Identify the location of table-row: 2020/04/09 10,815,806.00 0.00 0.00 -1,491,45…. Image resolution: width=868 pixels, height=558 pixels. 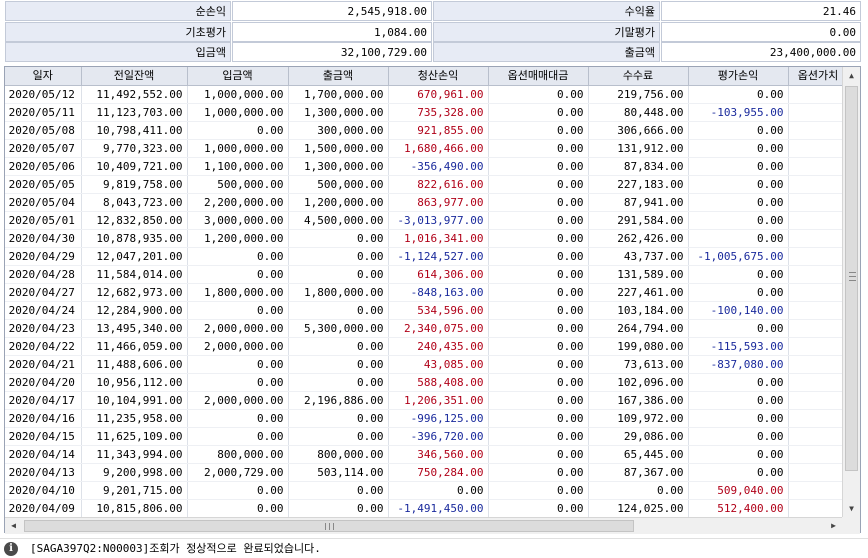
(427, 508).